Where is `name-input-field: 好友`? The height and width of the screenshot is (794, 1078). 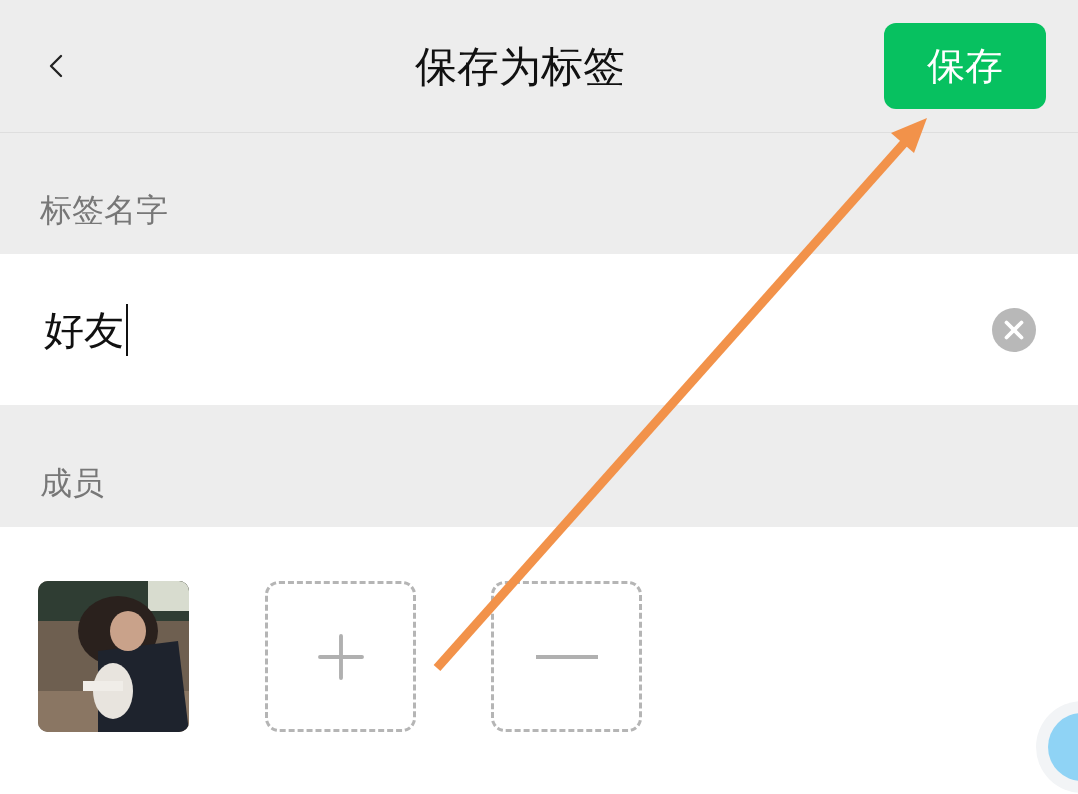 name-input-field: 好友 is located at coordinates (86, 329).